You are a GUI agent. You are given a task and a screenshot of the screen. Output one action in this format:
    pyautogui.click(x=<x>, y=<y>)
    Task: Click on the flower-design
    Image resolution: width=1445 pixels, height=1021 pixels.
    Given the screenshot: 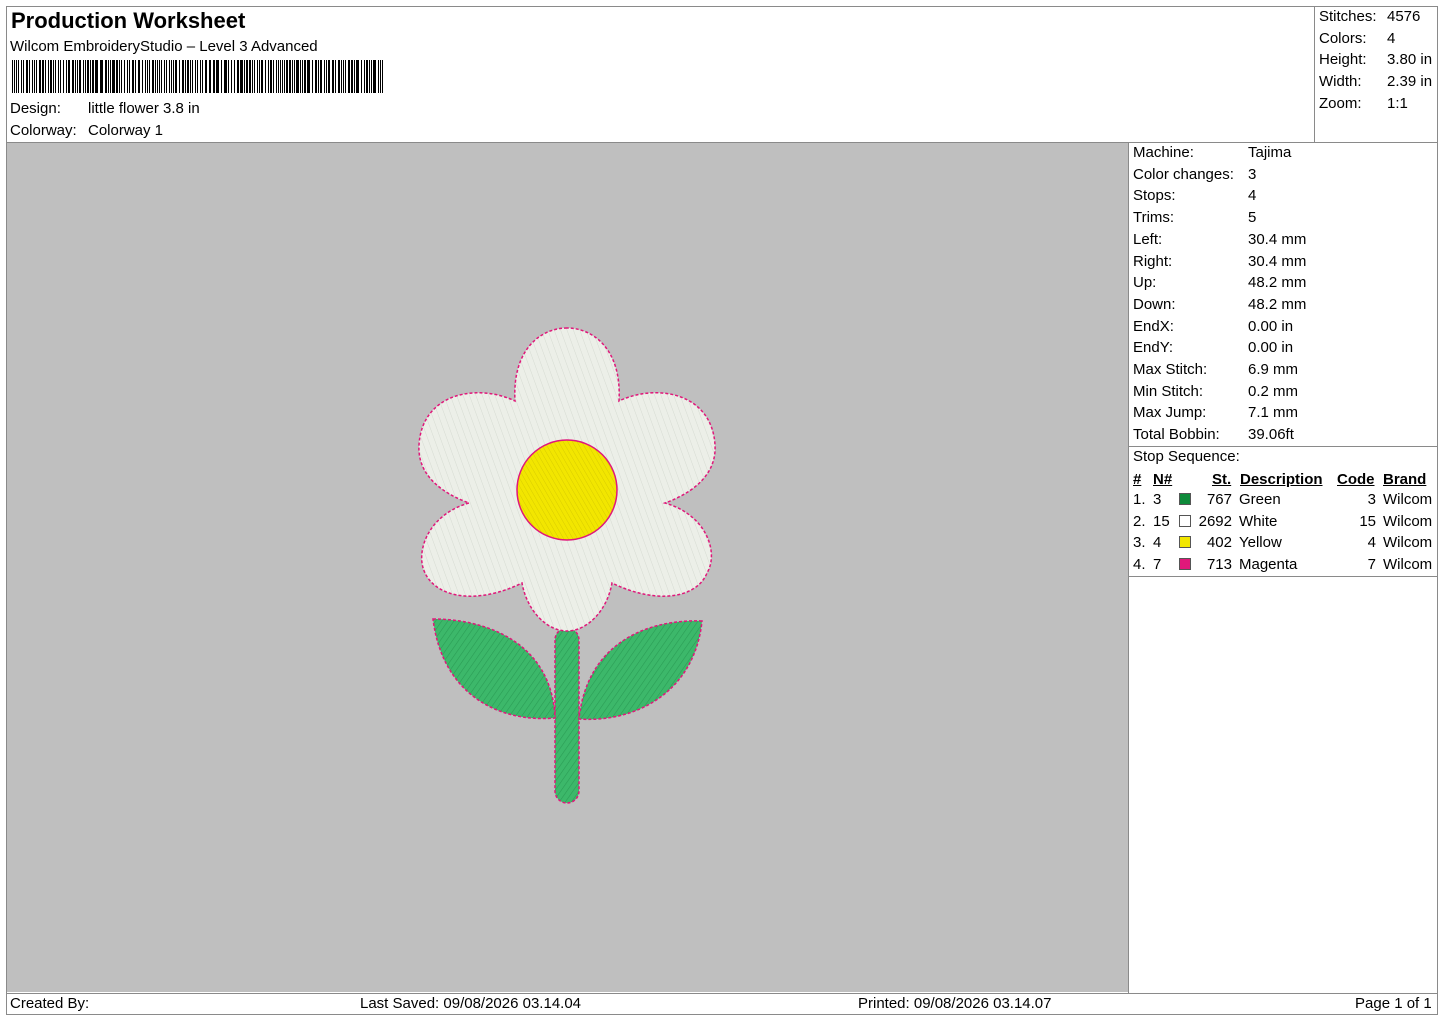 What is the action you would take?
    pyautogui.click(x=567, y=565)
    